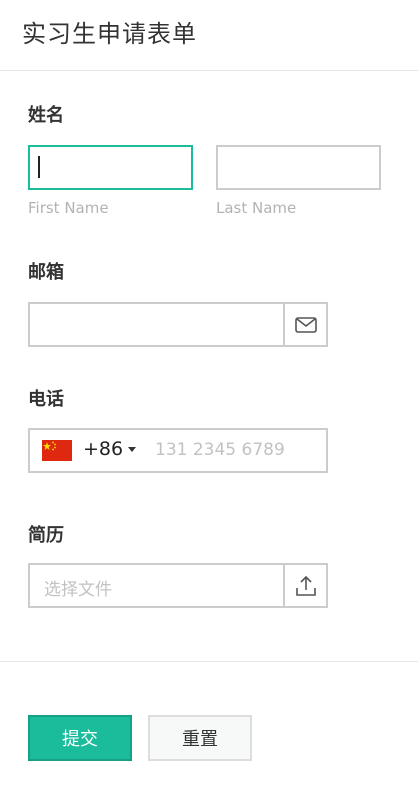 The image size is (418, 785). What do you see at coordinates (109, 34) in the screenshot?
I see `page-title: 实习生申请表单` at bounding box center [109, 34].